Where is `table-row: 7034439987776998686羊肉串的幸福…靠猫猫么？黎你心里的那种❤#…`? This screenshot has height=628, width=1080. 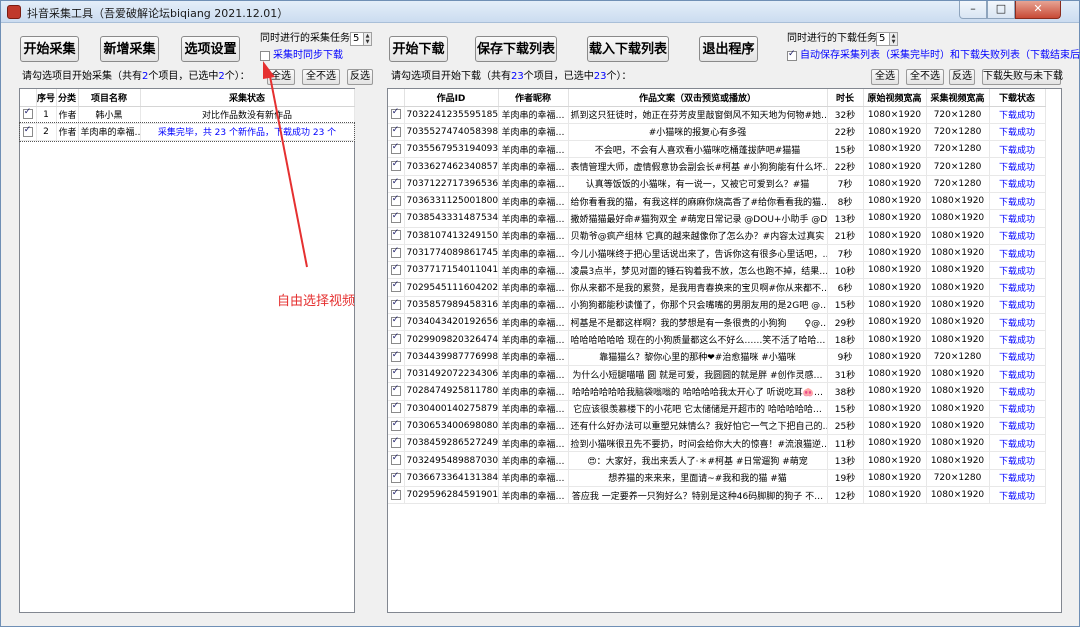 table-row: 7034439987776998686羊肉串的幸福…靠猫猫么？黎你心里的那种❤#… is located at coordinates (717, 357).